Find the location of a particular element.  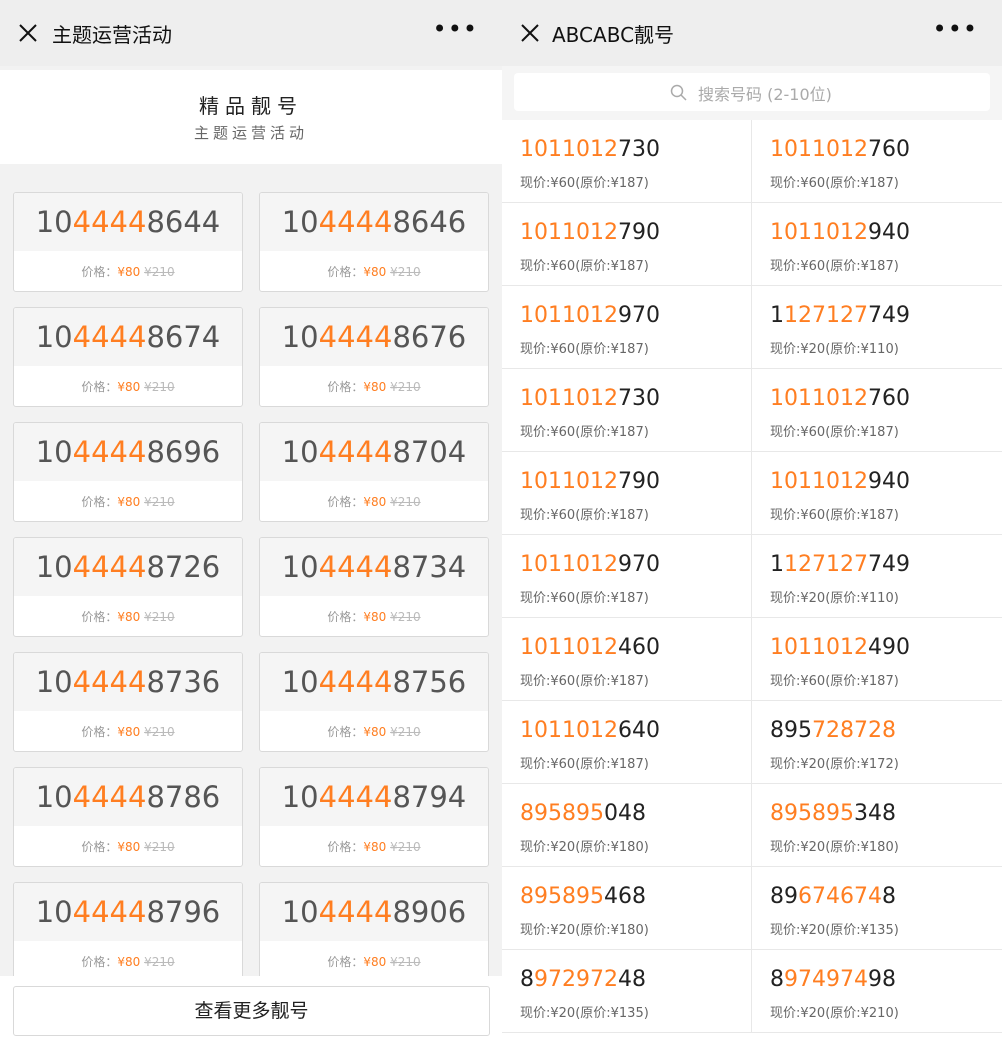

number-card: 1044448734 价格：¥80 ¥210 is located at coordinates (374, 587).